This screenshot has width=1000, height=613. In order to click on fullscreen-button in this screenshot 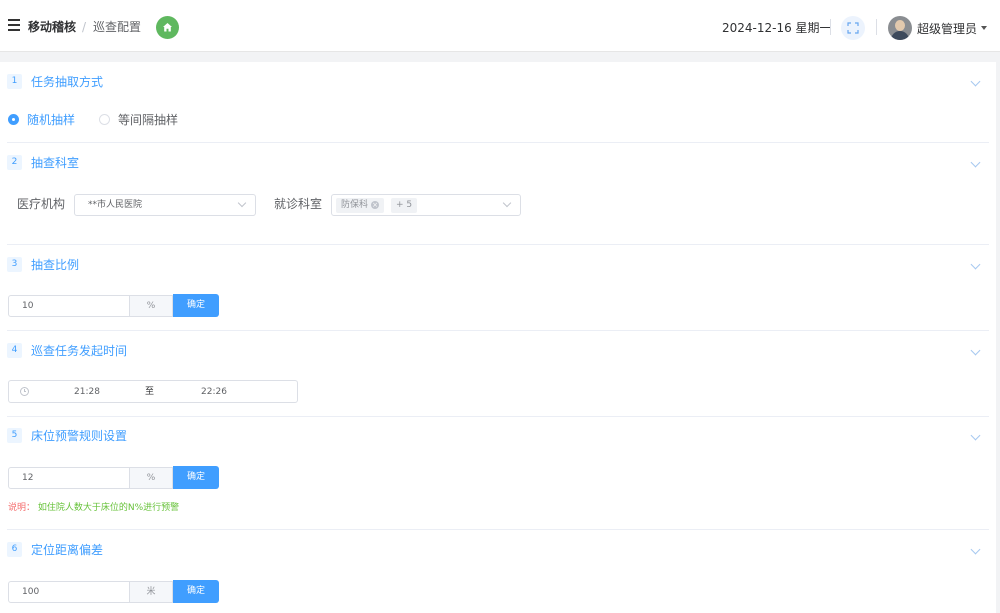, I will do `click(853, 28)`.